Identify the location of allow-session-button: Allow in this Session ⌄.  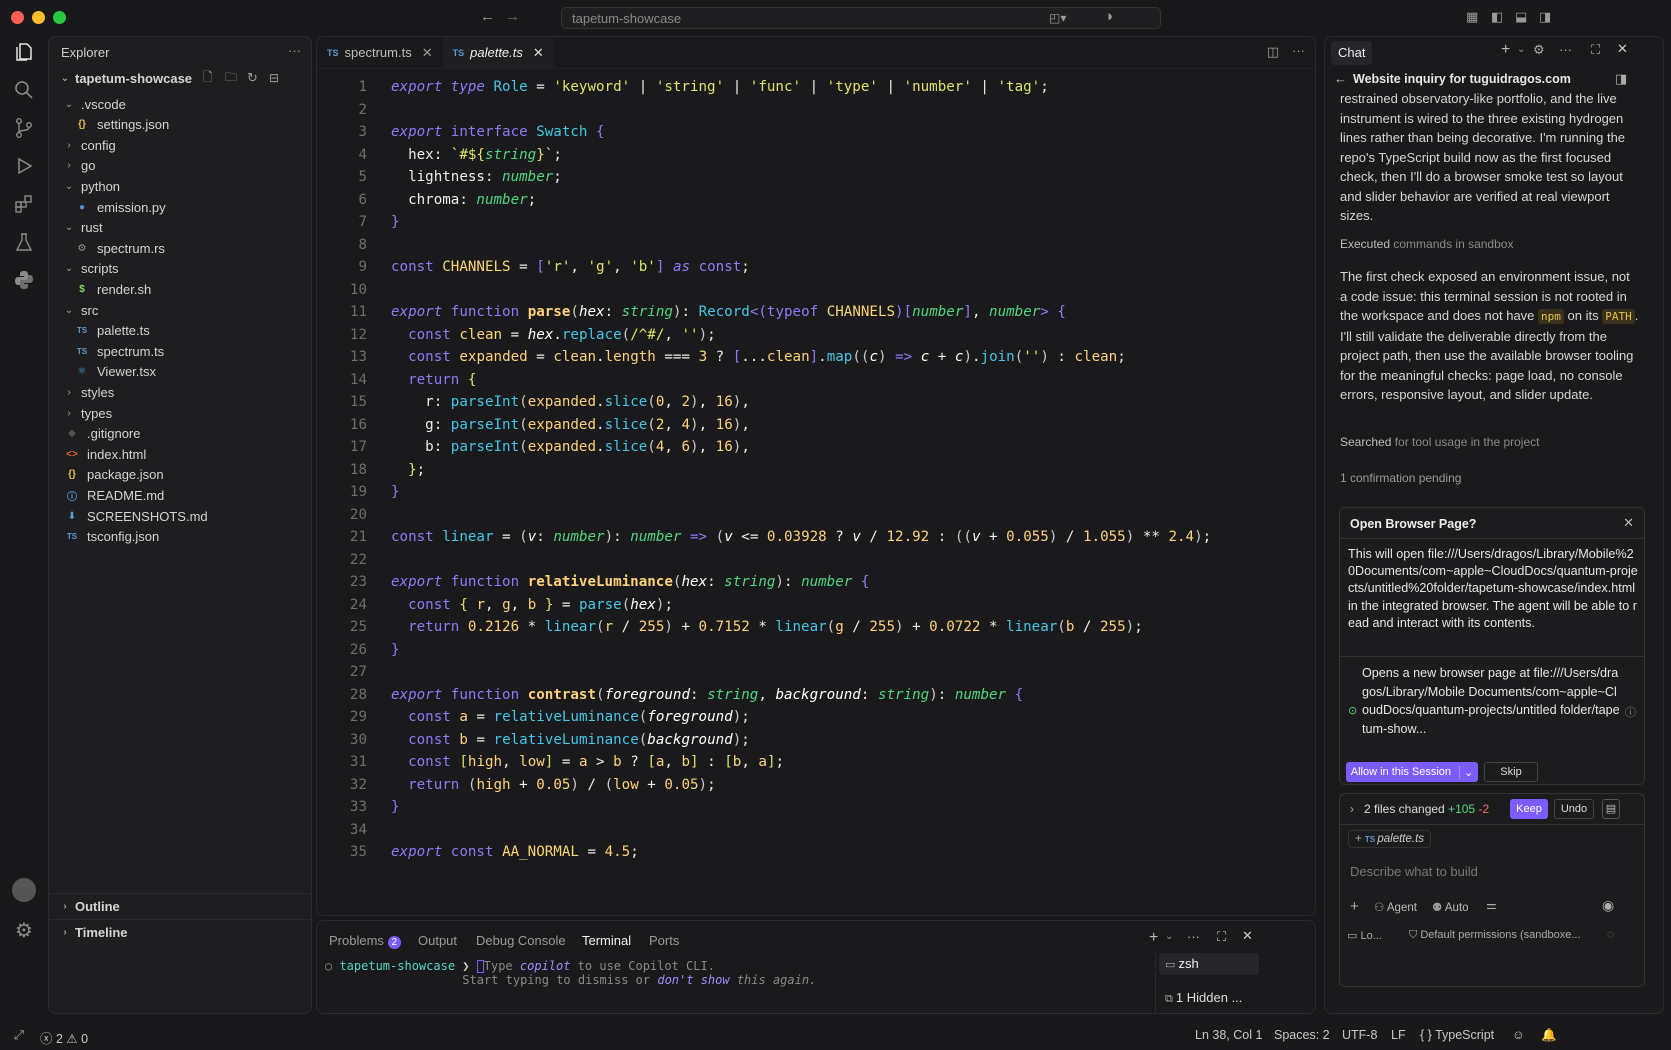
(1412, 772).